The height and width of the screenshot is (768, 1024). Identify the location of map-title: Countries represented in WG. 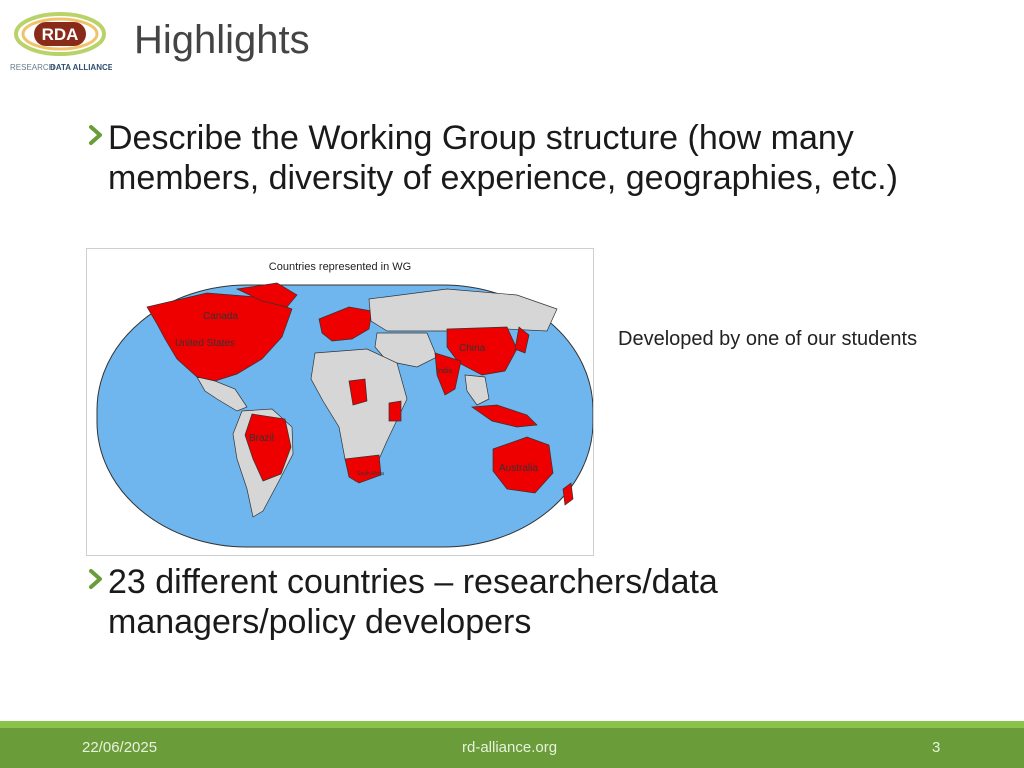
(340, 267).